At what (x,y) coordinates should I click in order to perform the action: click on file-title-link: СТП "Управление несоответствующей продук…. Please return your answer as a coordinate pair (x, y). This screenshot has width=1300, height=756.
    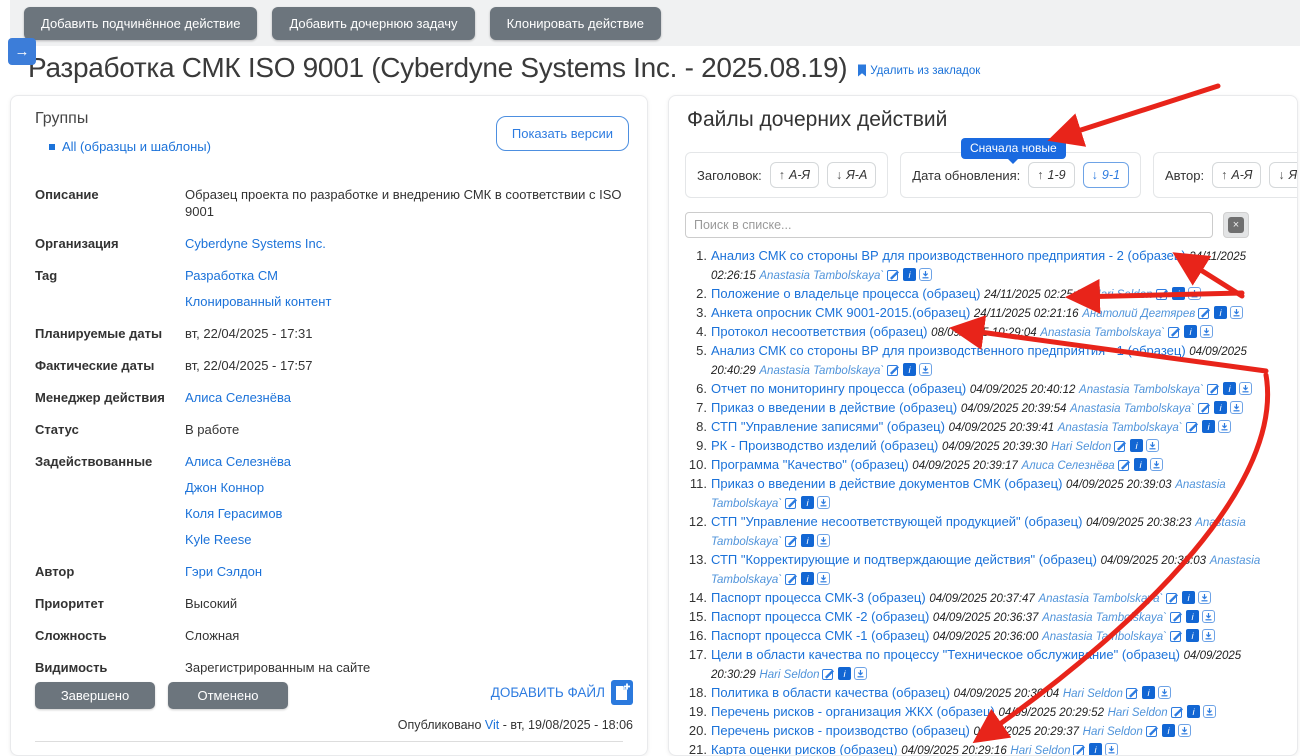
    Looking at the image, I should click on (896, 521).